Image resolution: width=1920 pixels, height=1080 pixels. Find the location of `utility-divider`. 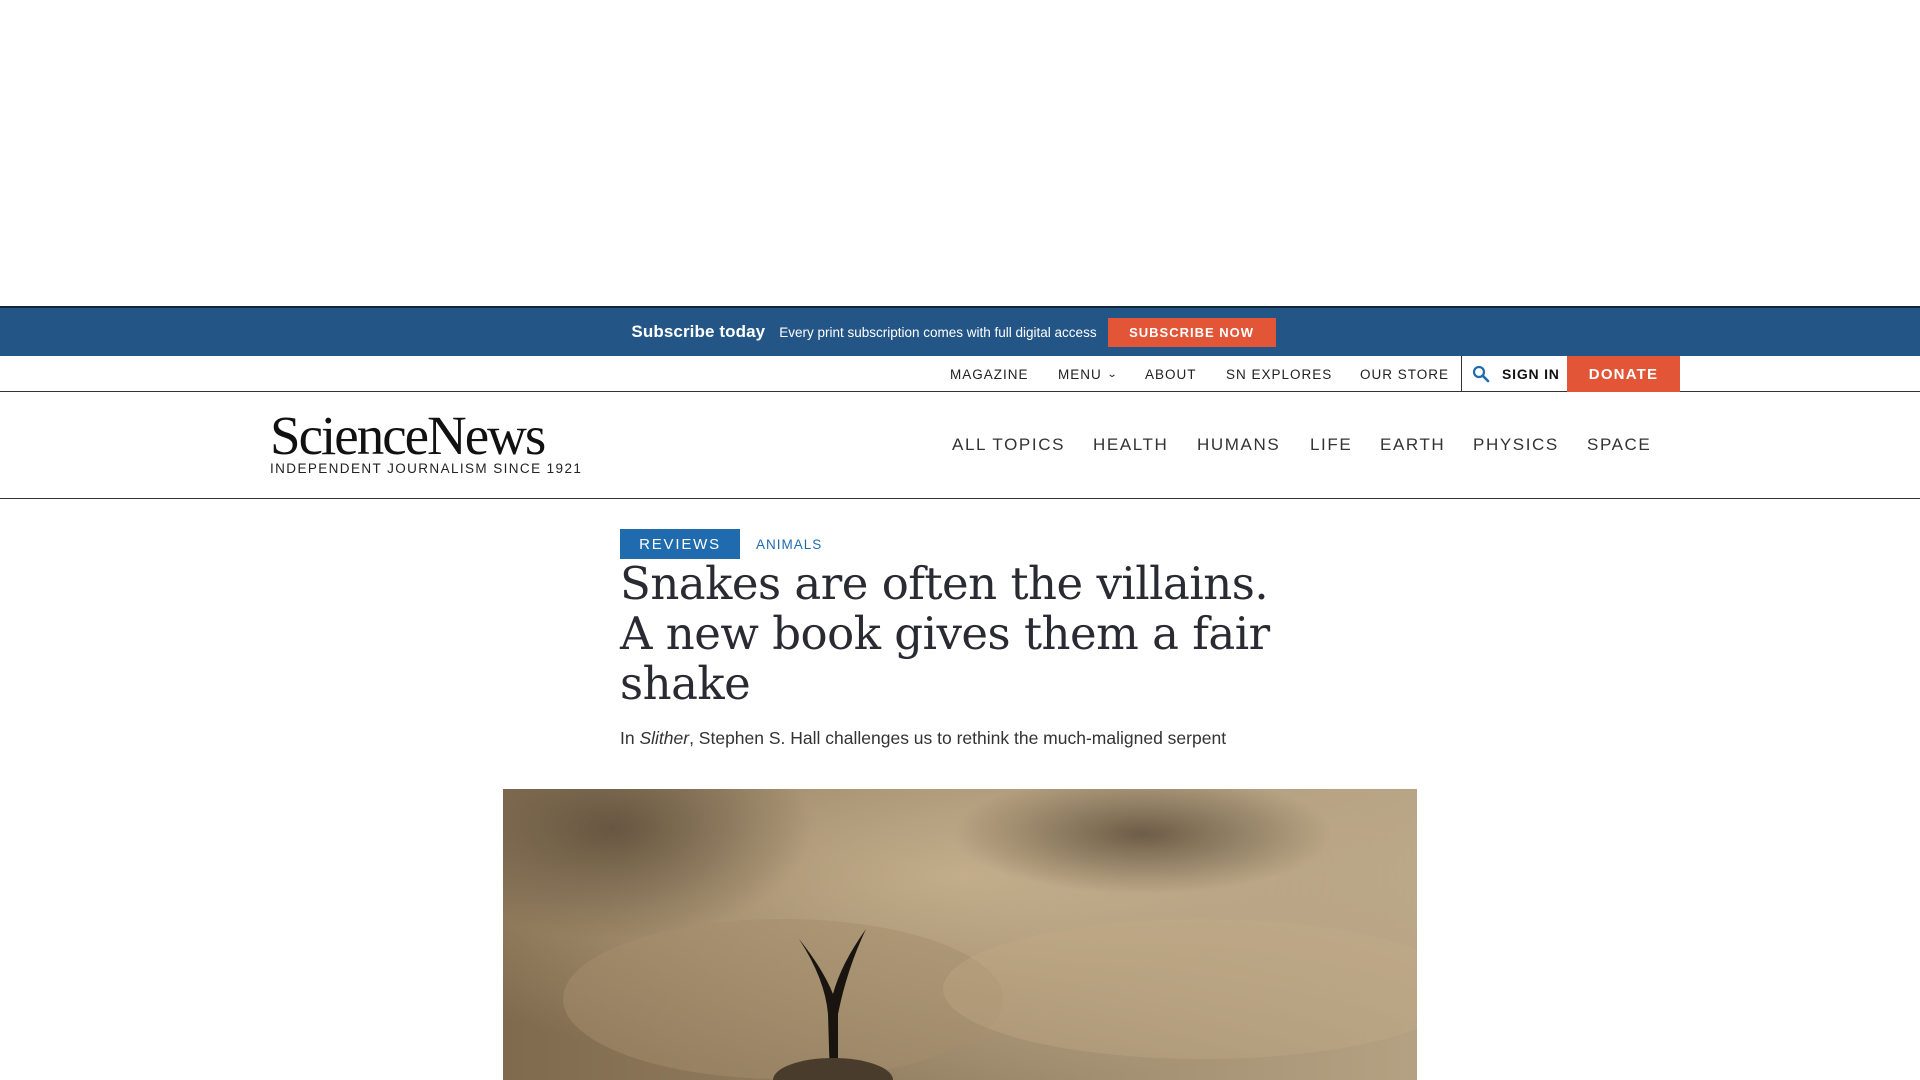

utility-divider is located at coordinates (1461, 374).